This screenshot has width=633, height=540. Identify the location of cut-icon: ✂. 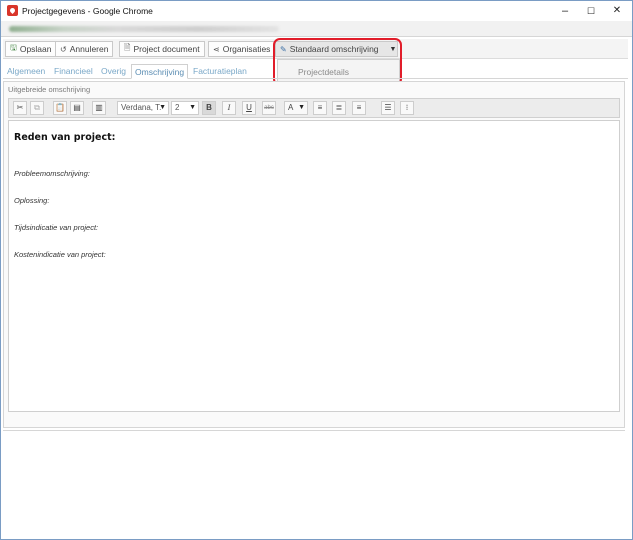
(20, 108).